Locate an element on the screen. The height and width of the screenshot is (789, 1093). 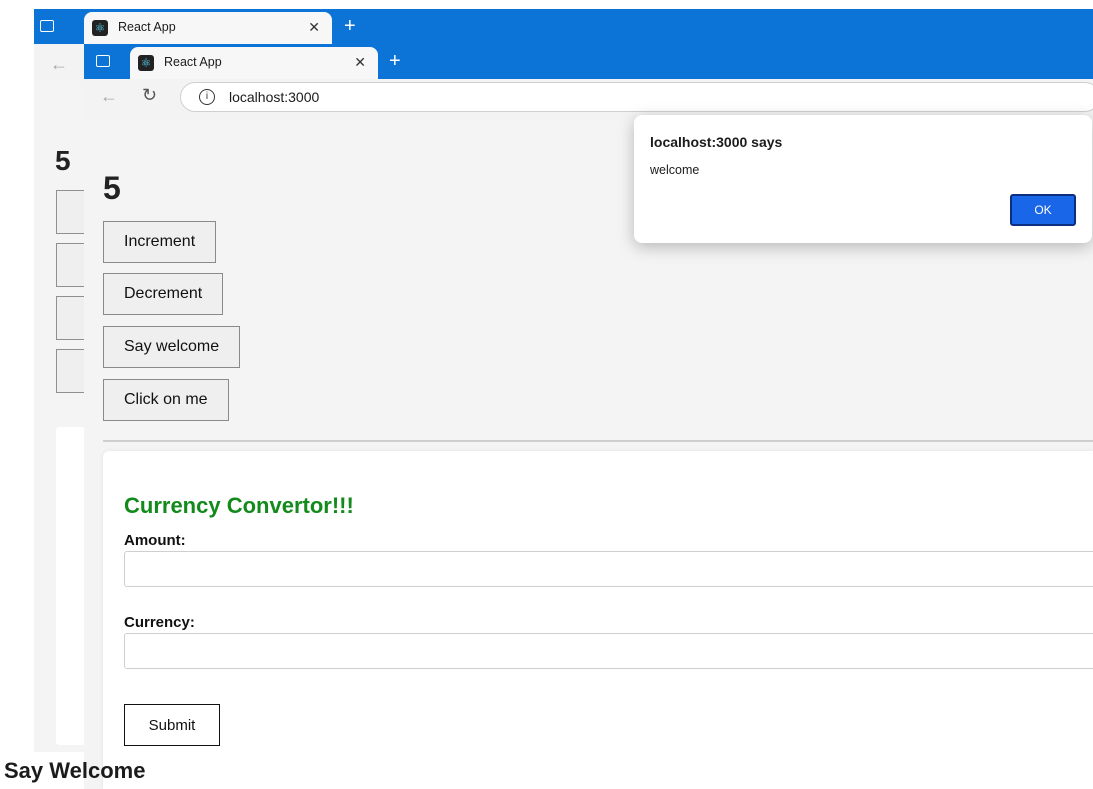
form-title: Currency Convertor!!! is located at coordinates (239, 505).